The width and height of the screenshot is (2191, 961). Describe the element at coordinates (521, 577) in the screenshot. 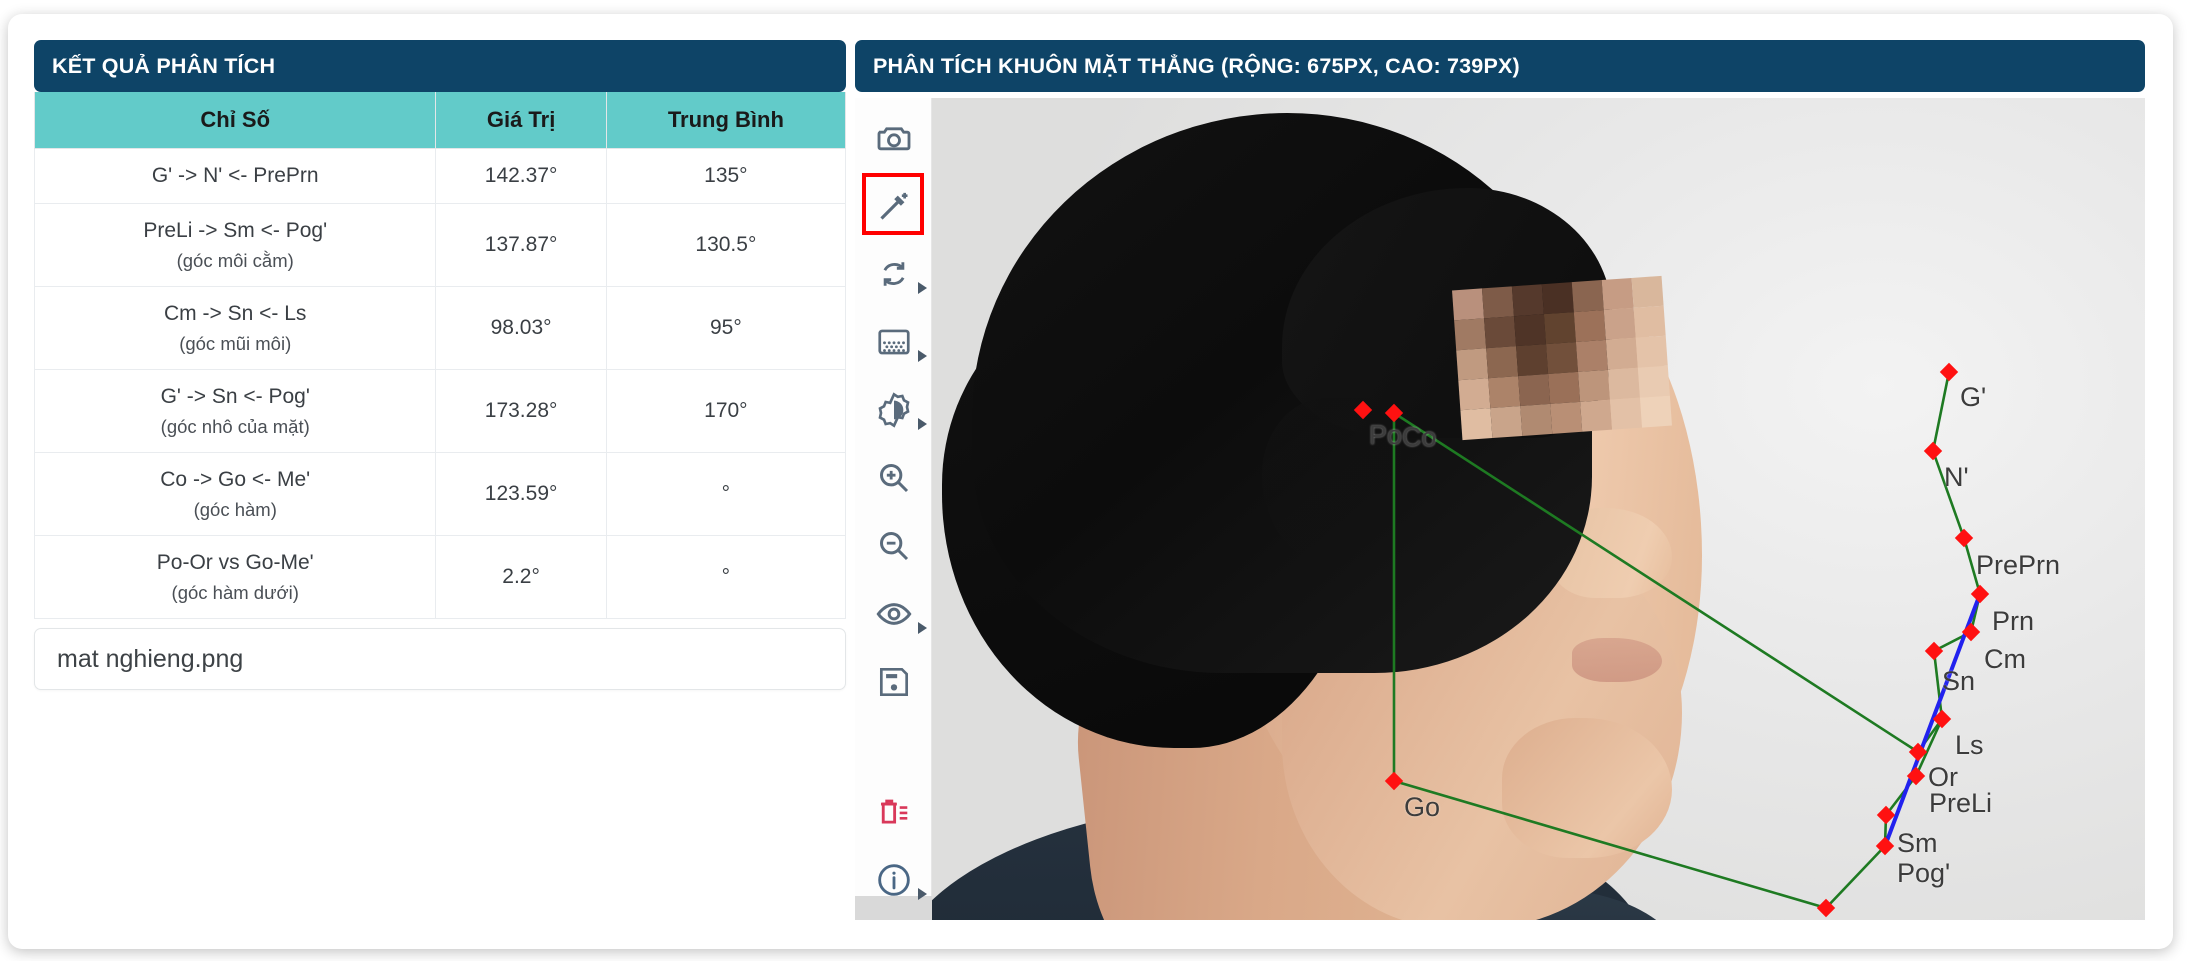

I see `cell-value: 2.2°` at that location.